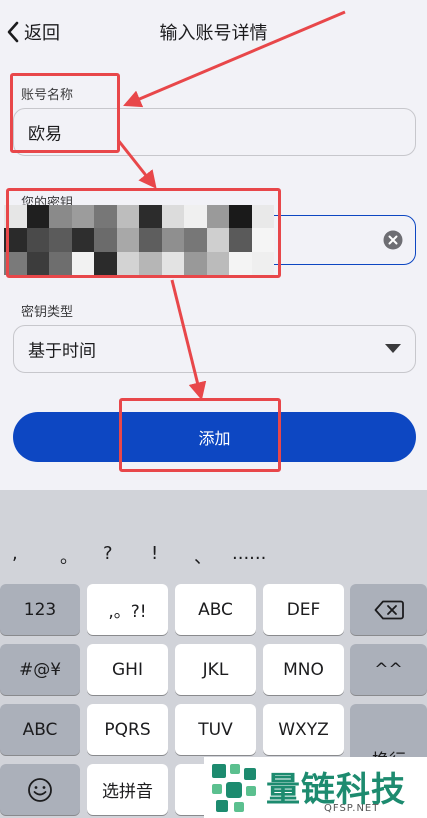  What do you see at coordinates (40, 729) in the screenshot?
I see `key-abc-mode: ABC` at bounding box center [40, 729].